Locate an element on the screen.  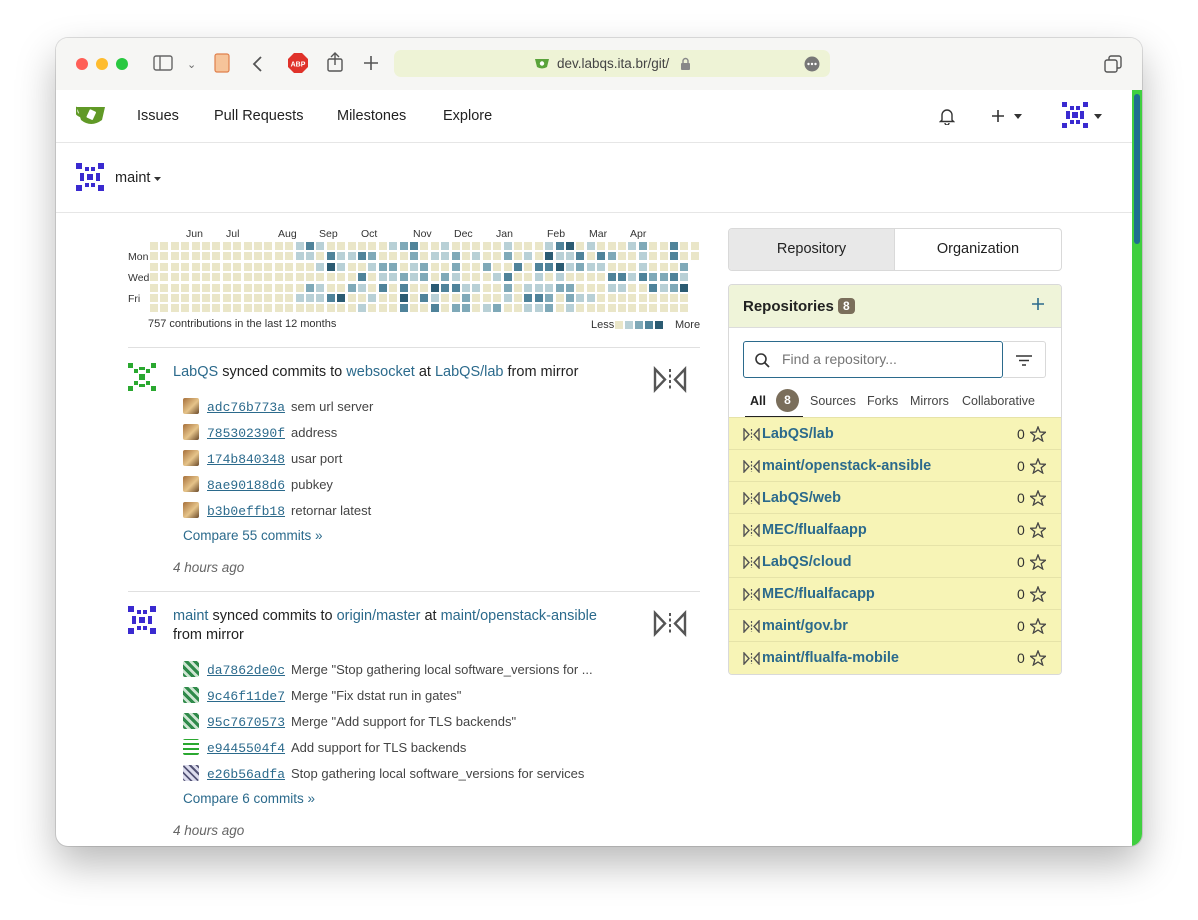
repo-name-link: maint/flualfa-mobile is located at coordinates (830, 658).